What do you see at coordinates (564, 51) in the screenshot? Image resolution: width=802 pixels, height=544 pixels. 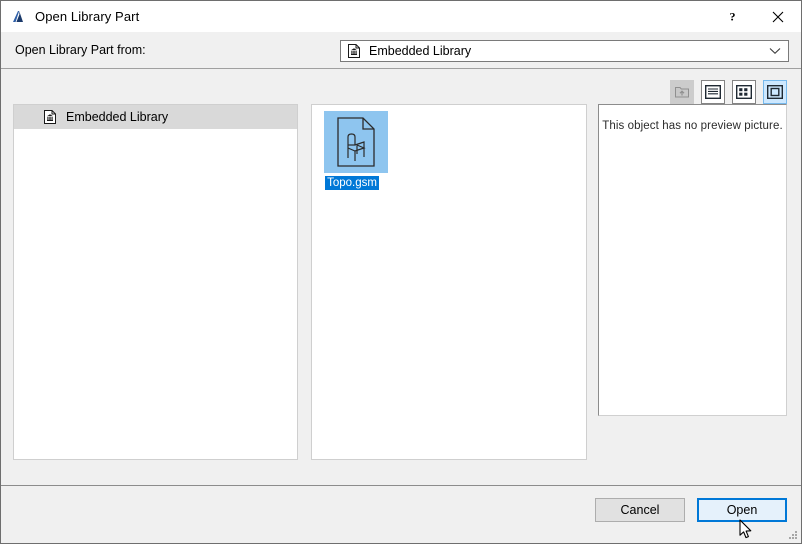 I see `library-source-dropdown: Embedded Library` at bounding box center [564, 51].